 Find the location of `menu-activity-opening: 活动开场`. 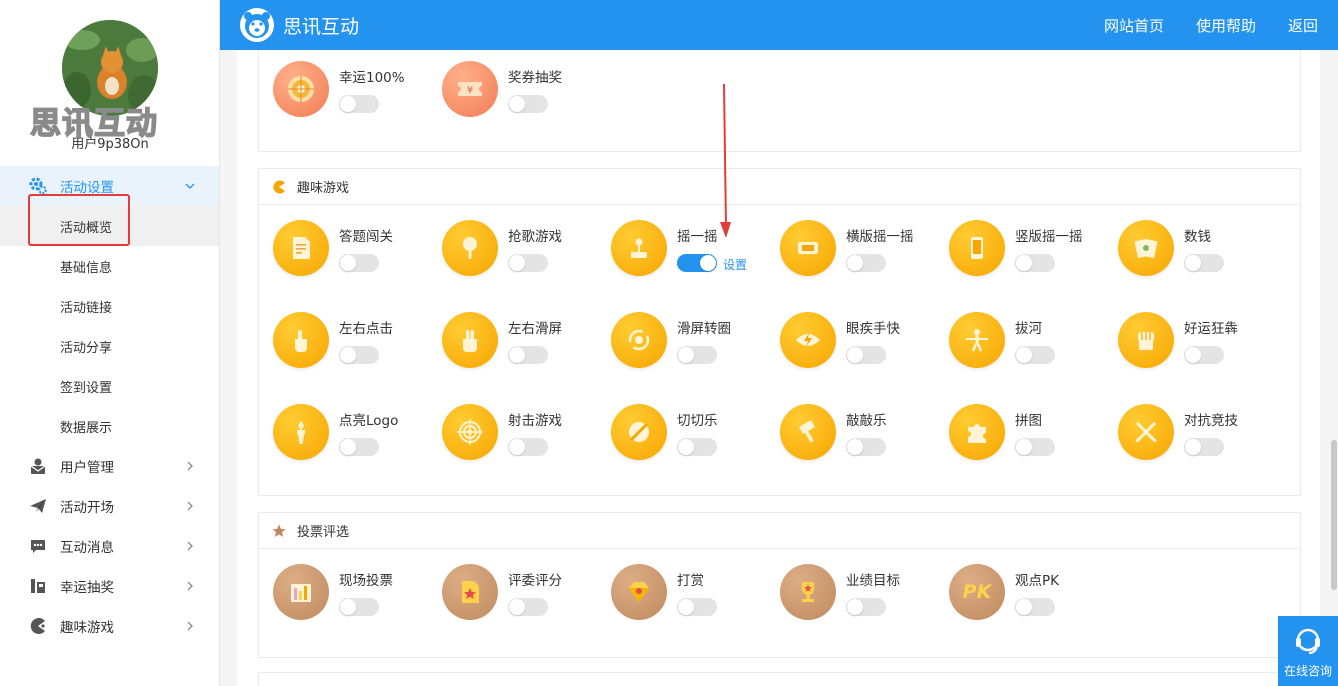

menu-activity-opening: 活动开场 is located at coordinates (109, 506).